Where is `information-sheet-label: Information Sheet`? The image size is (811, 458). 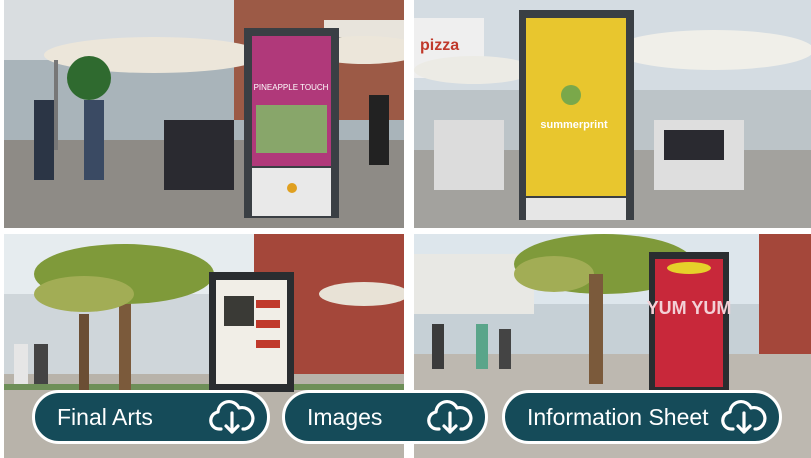 information-sheet-label: Information Sheet is located at coordinates (618, 416).